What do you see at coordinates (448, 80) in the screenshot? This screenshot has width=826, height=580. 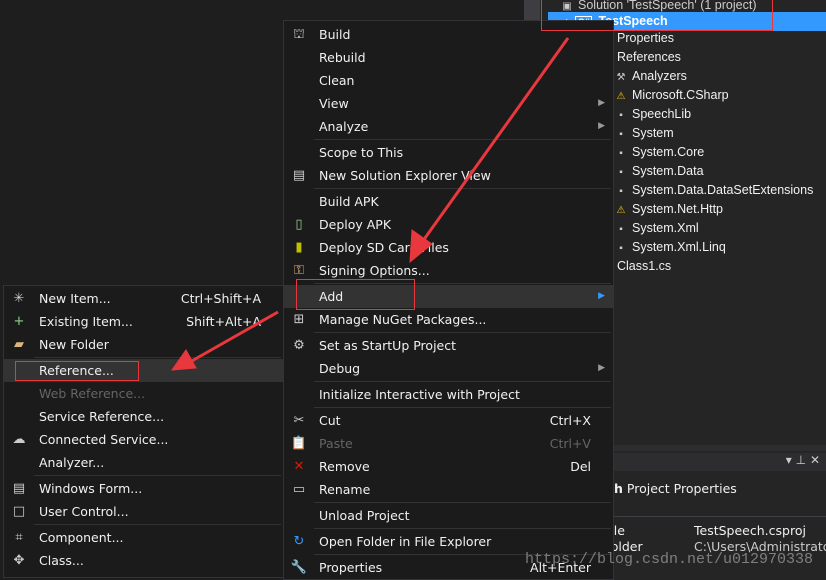 I see `menu-item-clean: Clean` at bounding box center [448, 80].